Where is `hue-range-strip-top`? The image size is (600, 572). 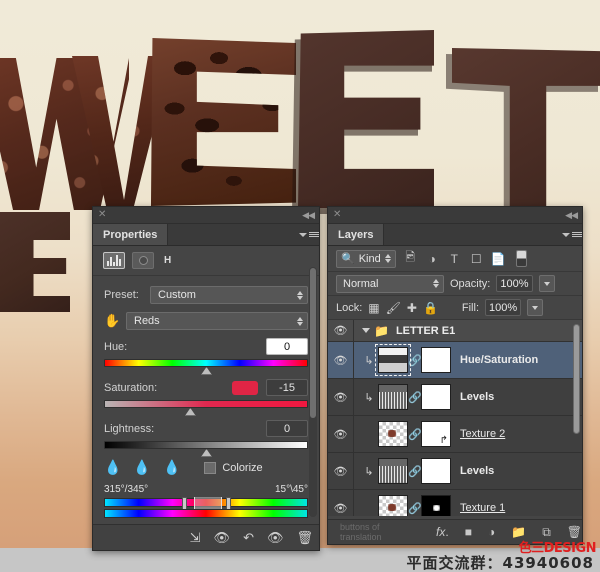
hue-range-strip-top is located at coordinates (206, 503).